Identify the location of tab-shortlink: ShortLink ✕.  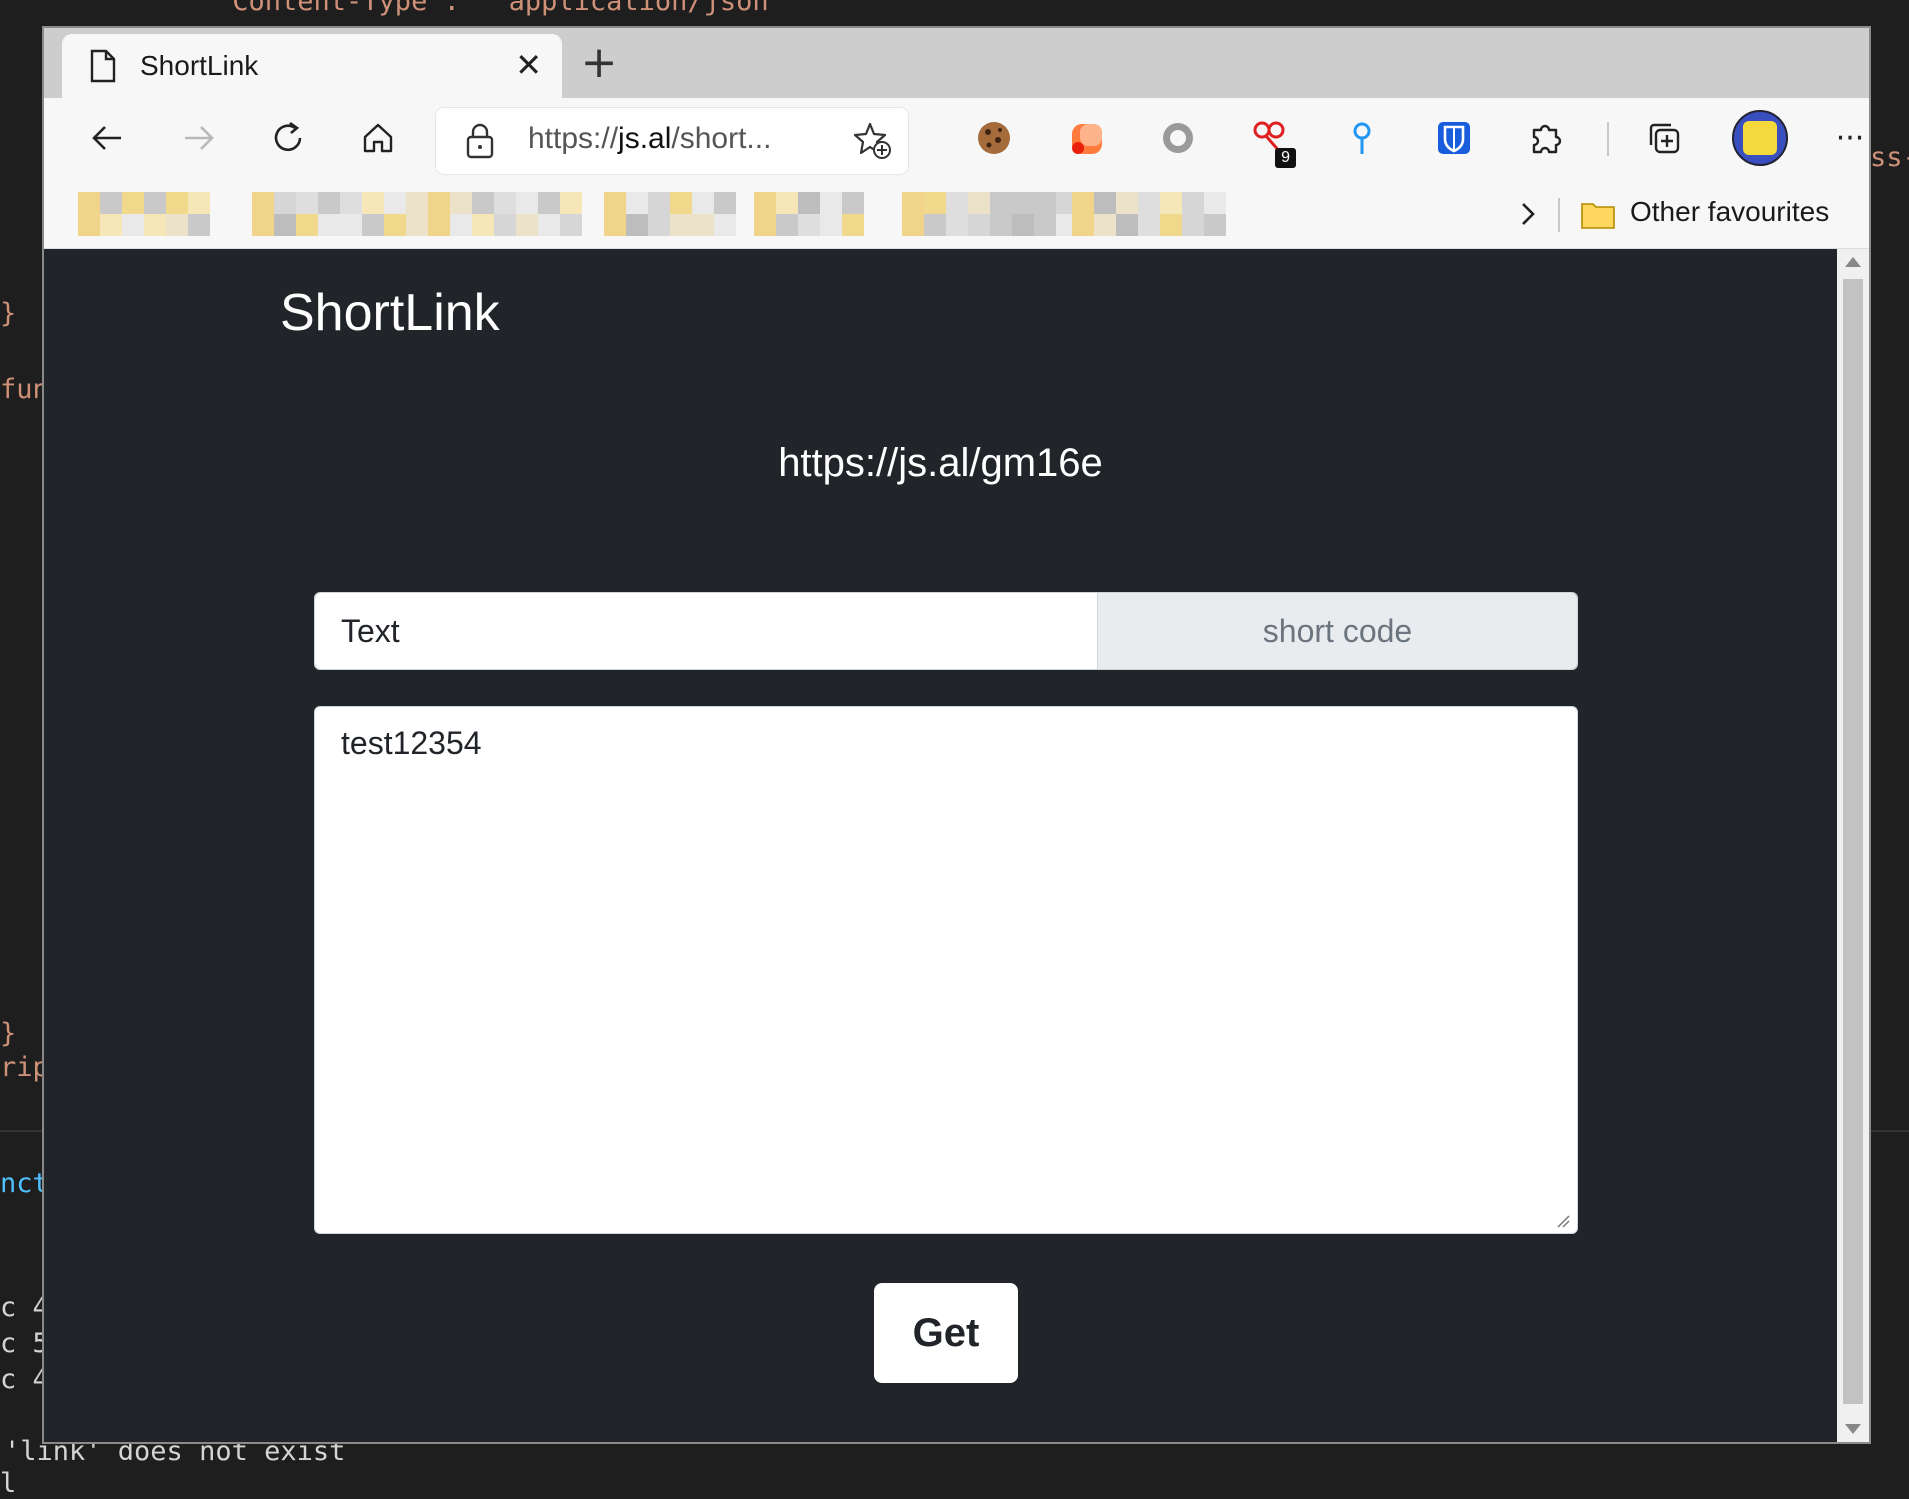
(312, 66).